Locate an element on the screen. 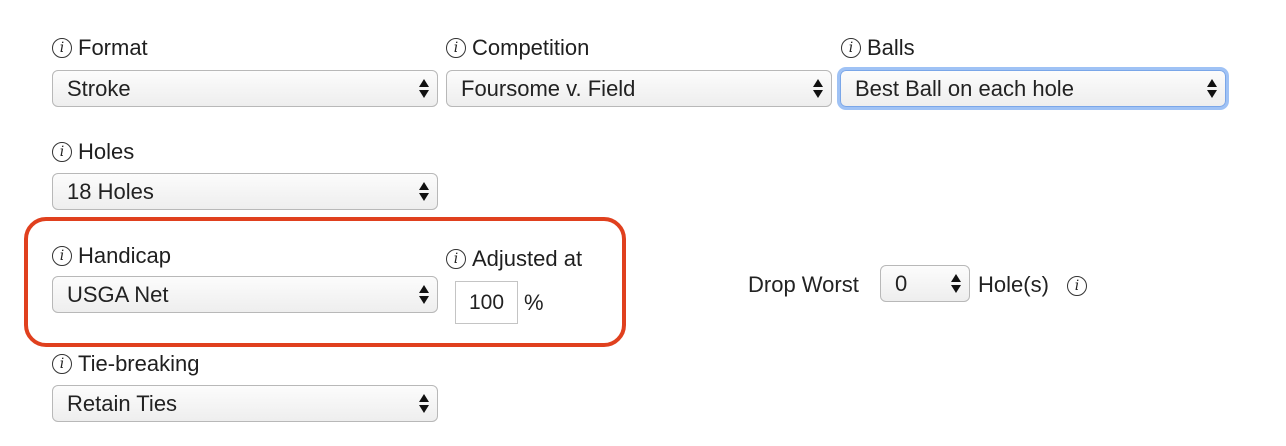 The height and width of the screenshot is (446, 1286). drop-worst-value: 0 is located at coordinates (901, 283).